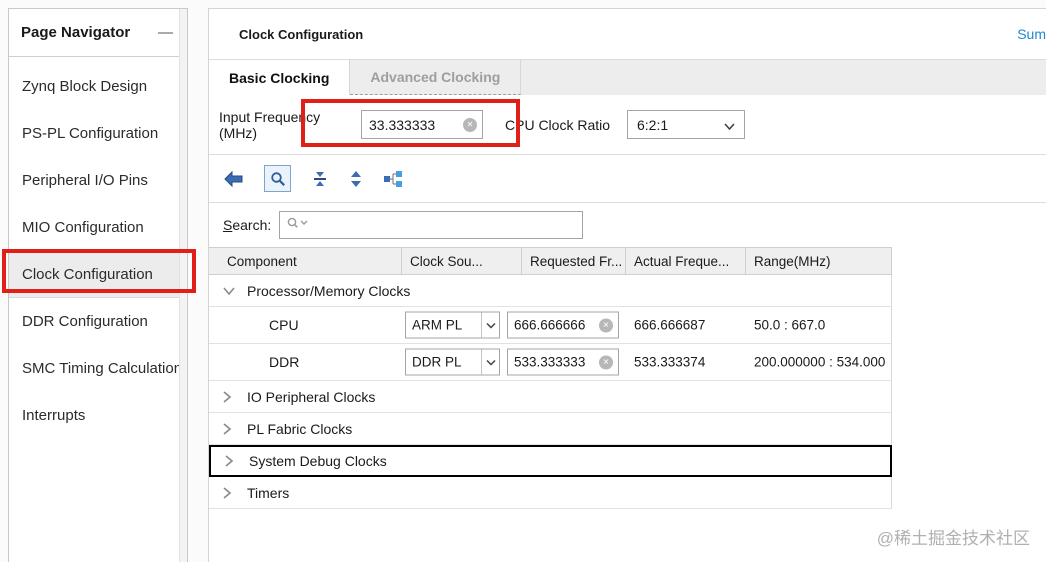  Describe the element at coordinates (686, 124) in the screenshot. I see `cpu-clock-ratio-select: 6:2:1` at that location.